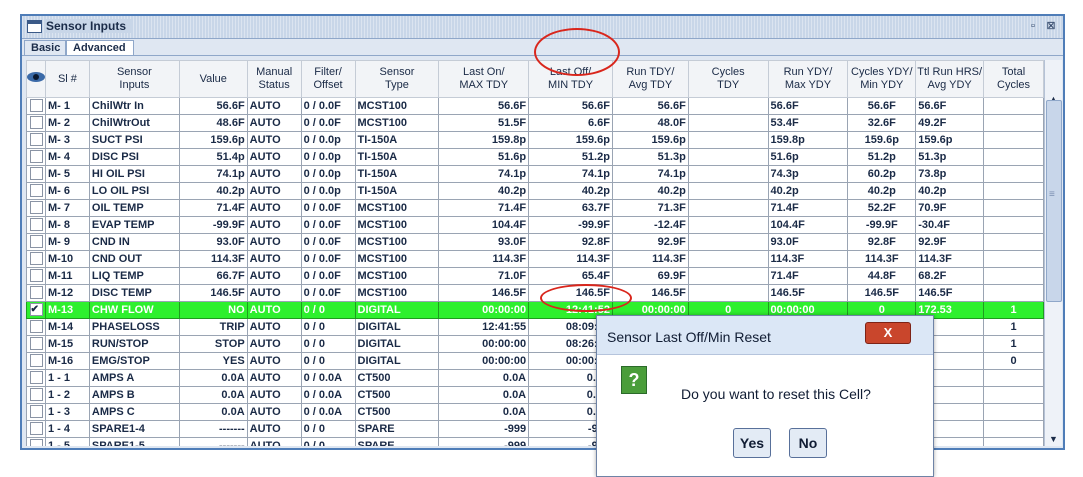  Describe the element at coordinates (67, 225) in the screenshot. I see `cell-sl: M- 8` at that location.